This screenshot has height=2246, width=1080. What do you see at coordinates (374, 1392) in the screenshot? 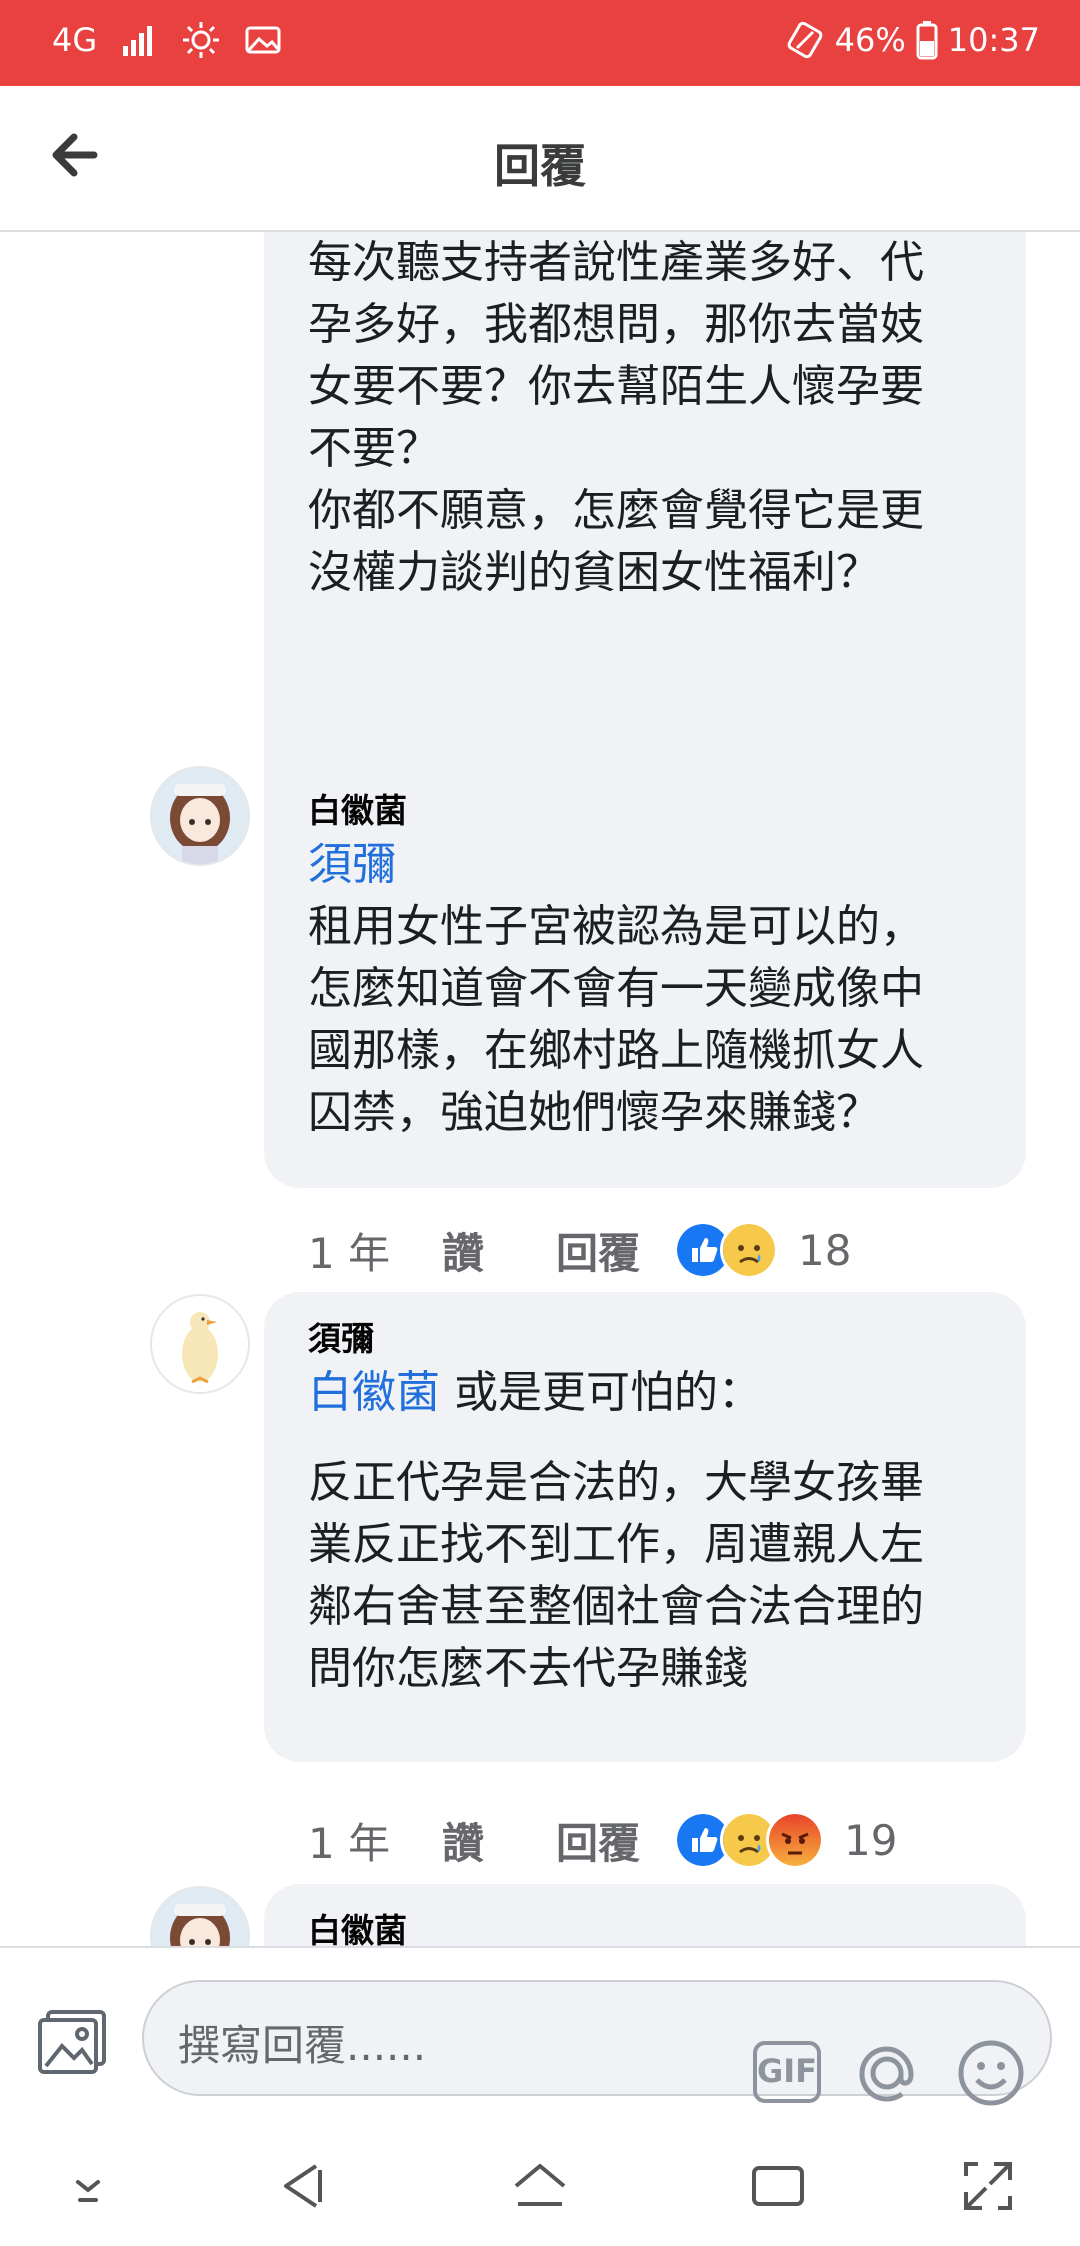
I see `mention-link: 白徽菌` at bounding box center [374, 1392].